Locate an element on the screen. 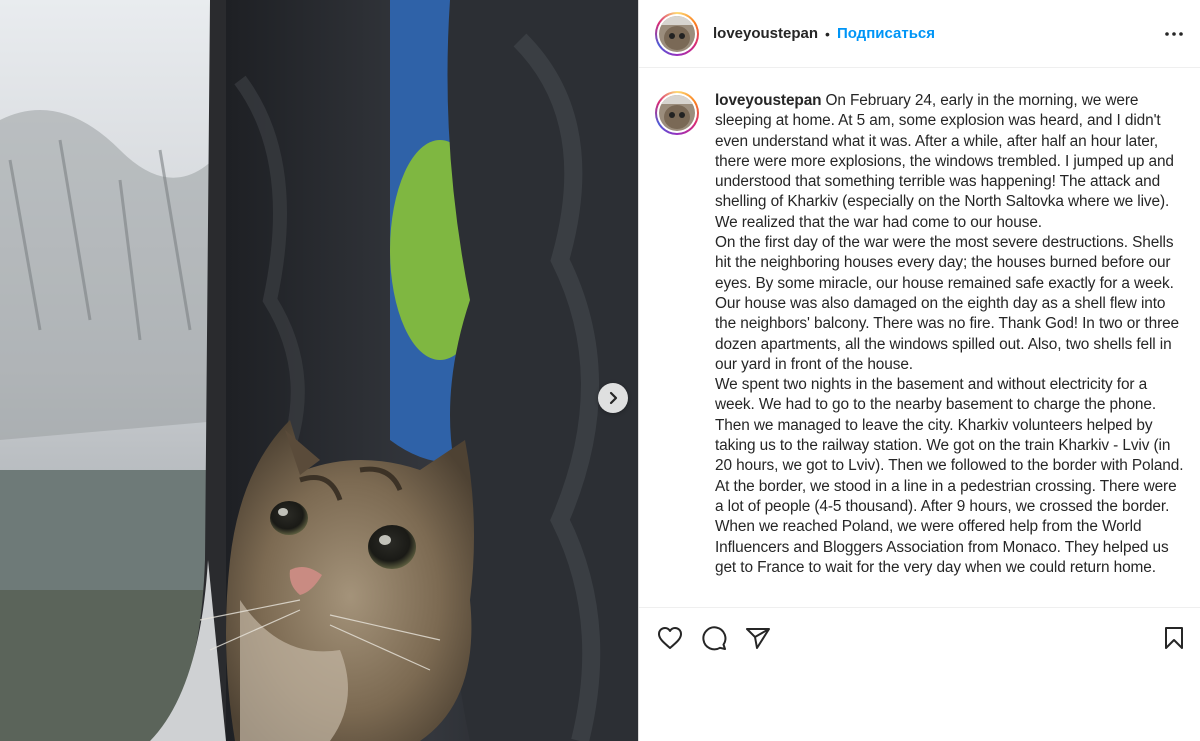  caption-username: loveyoustepan is located at coordinates (768, 100).